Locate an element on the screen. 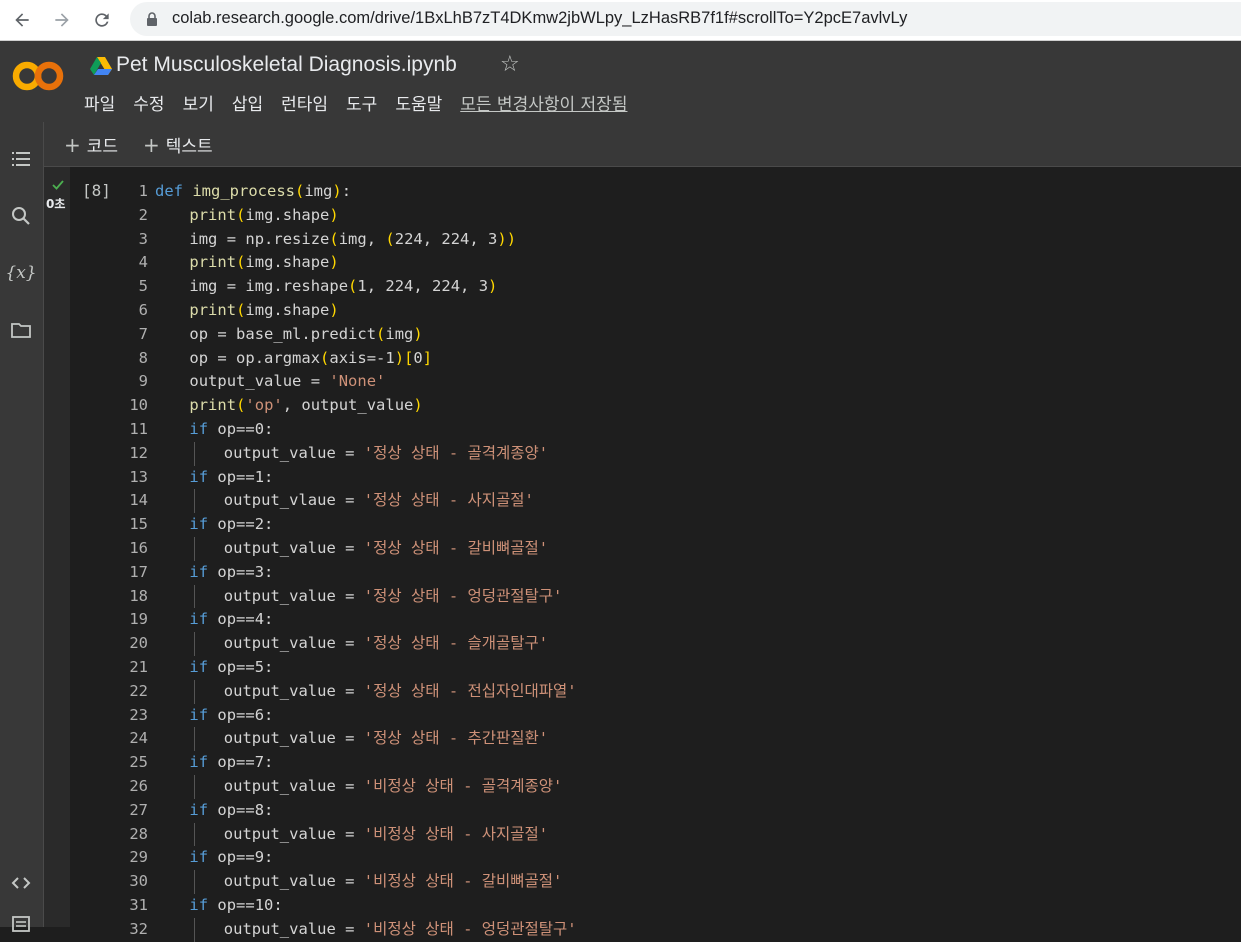 This screenshot has height=942, width=1241. line-number: 1 is located at coordinates (143, 191).